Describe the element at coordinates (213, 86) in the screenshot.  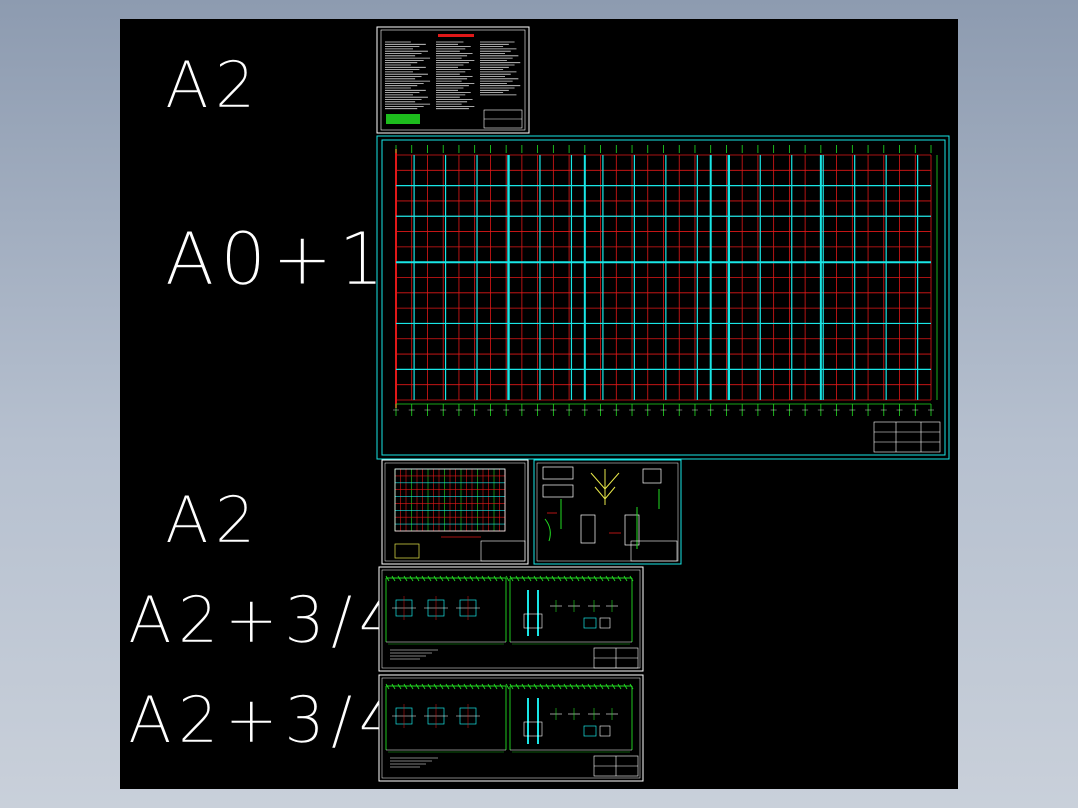
I see `sheet-label-a2-top: A2` at that location.